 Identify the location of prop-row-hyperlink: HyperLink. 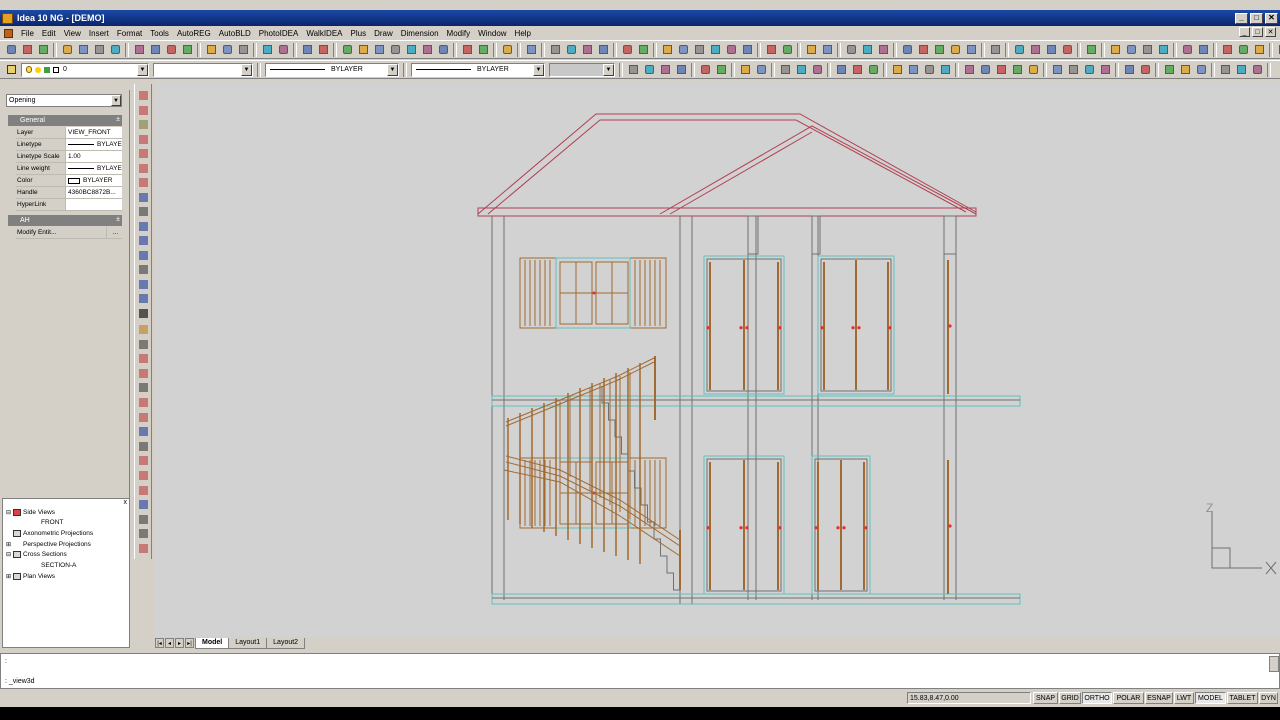
(69, 205).